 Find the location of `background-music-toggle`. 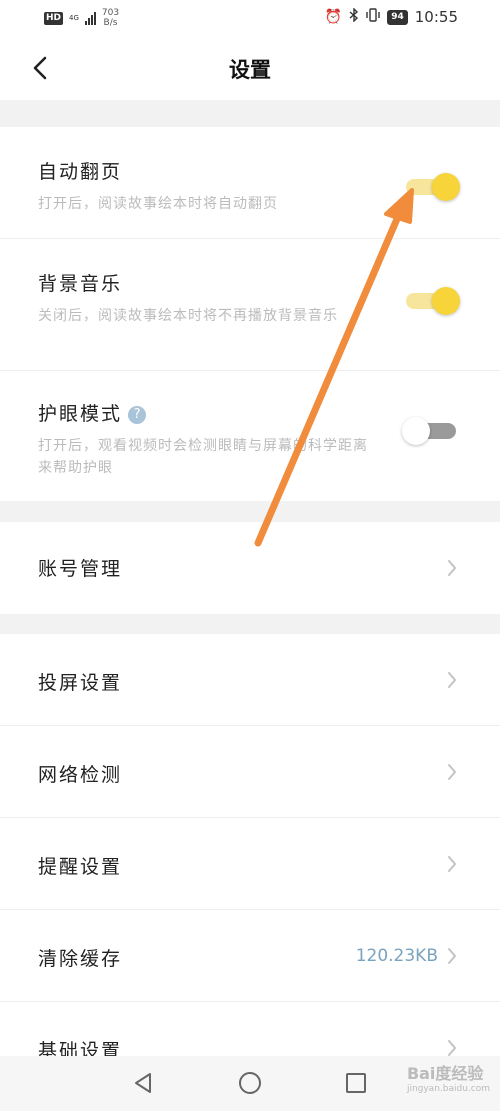

background-music-toggle is located at coordinates (433, 301).